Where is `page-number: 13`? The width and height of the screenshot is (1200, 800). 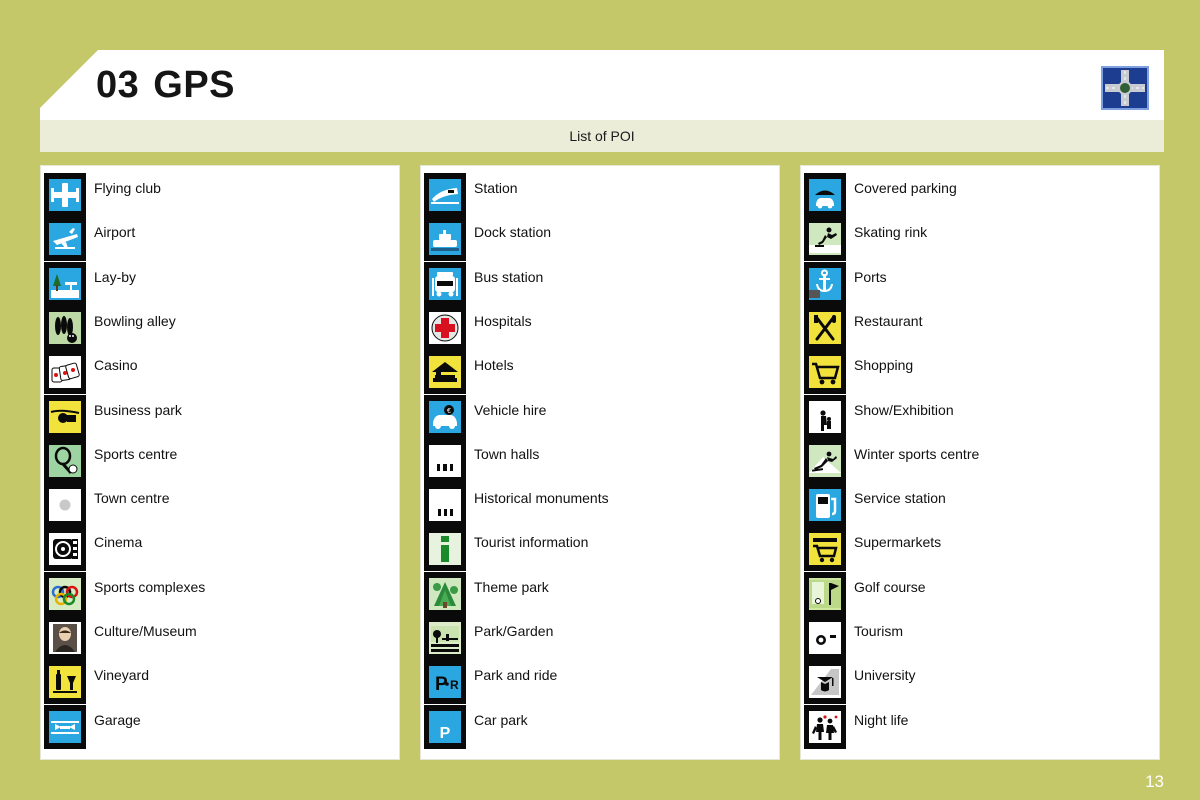
page-number: 13 is located at coordinates (1154, 781).